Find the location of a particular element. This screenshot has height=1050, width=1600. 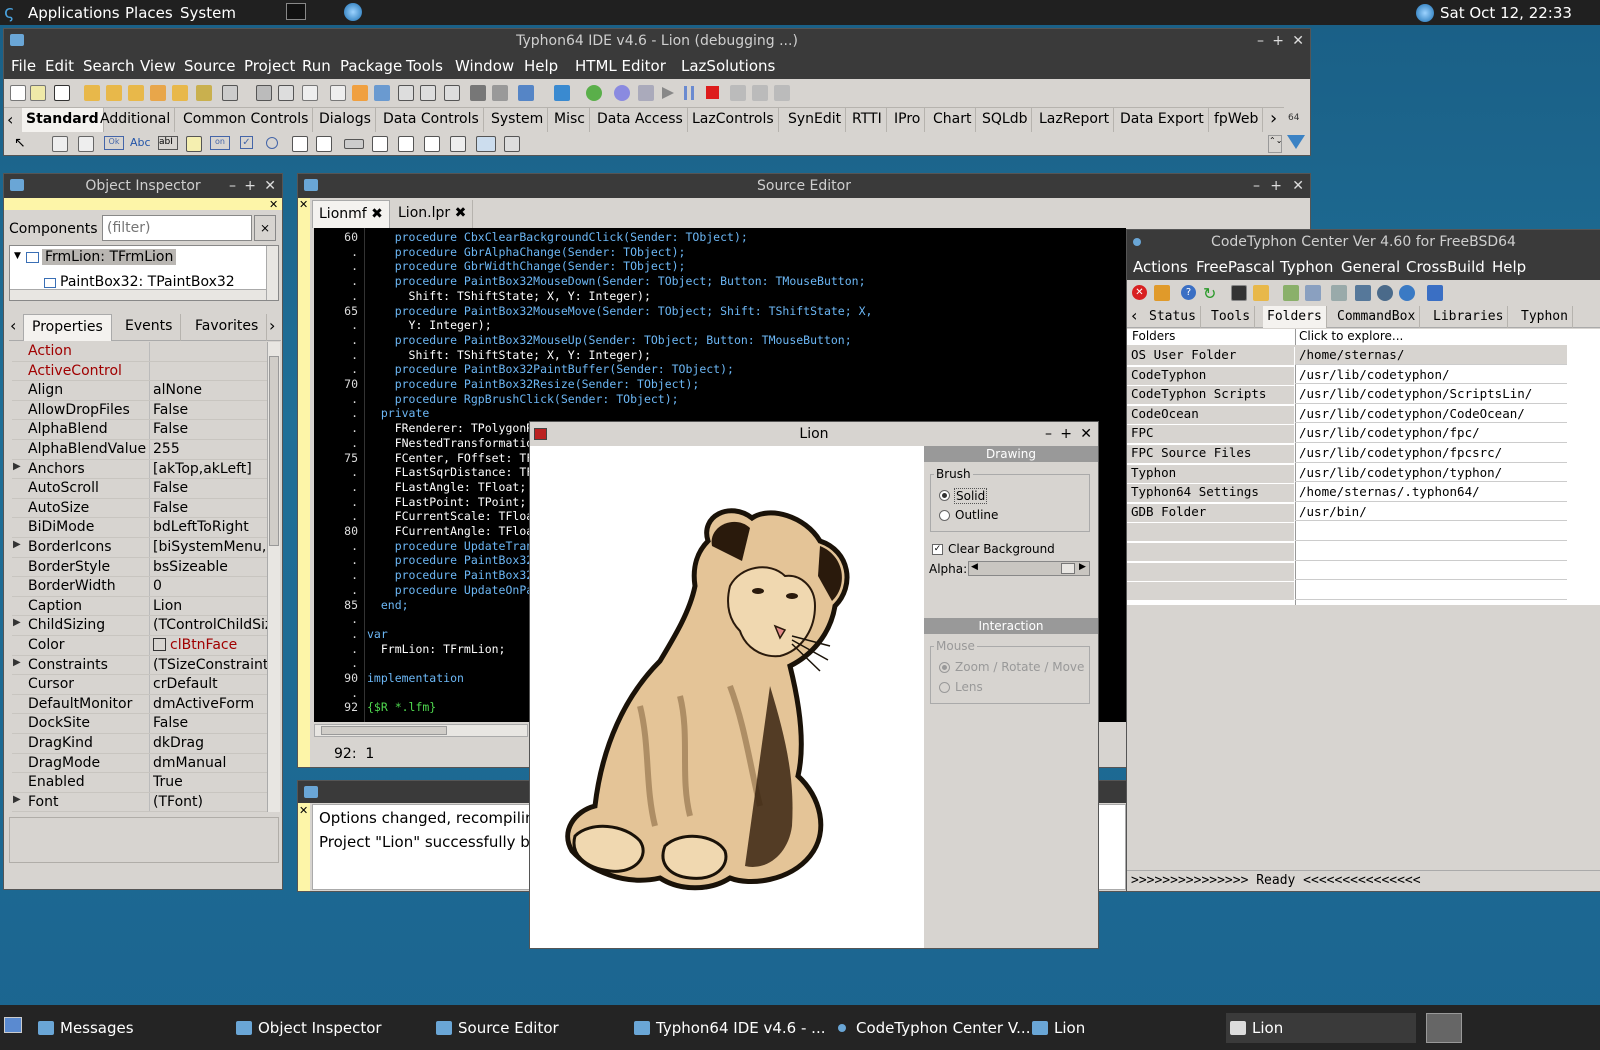

folder-row: OS User Folder/home/sternas/ is located at coordinates (1347, 355).